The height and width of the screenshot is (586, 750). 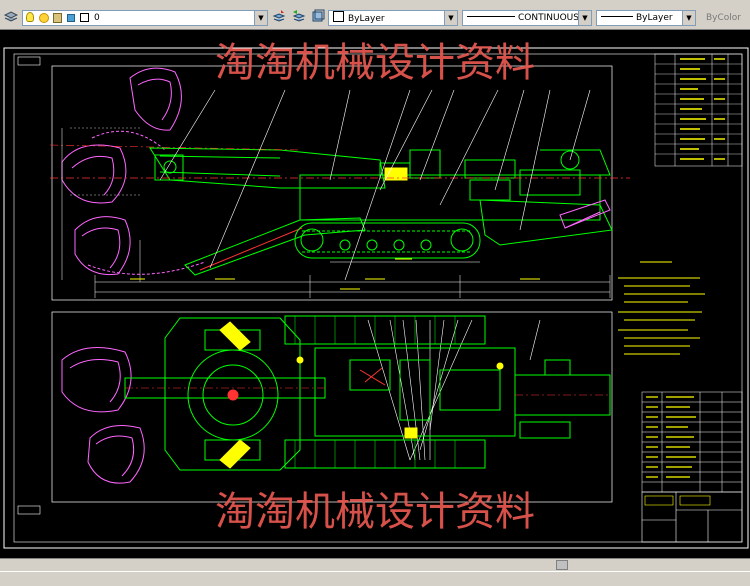 What do you see at coordinates (415, 392) in the screenshot?
I see `top-body` at bounding box center [415, 392].